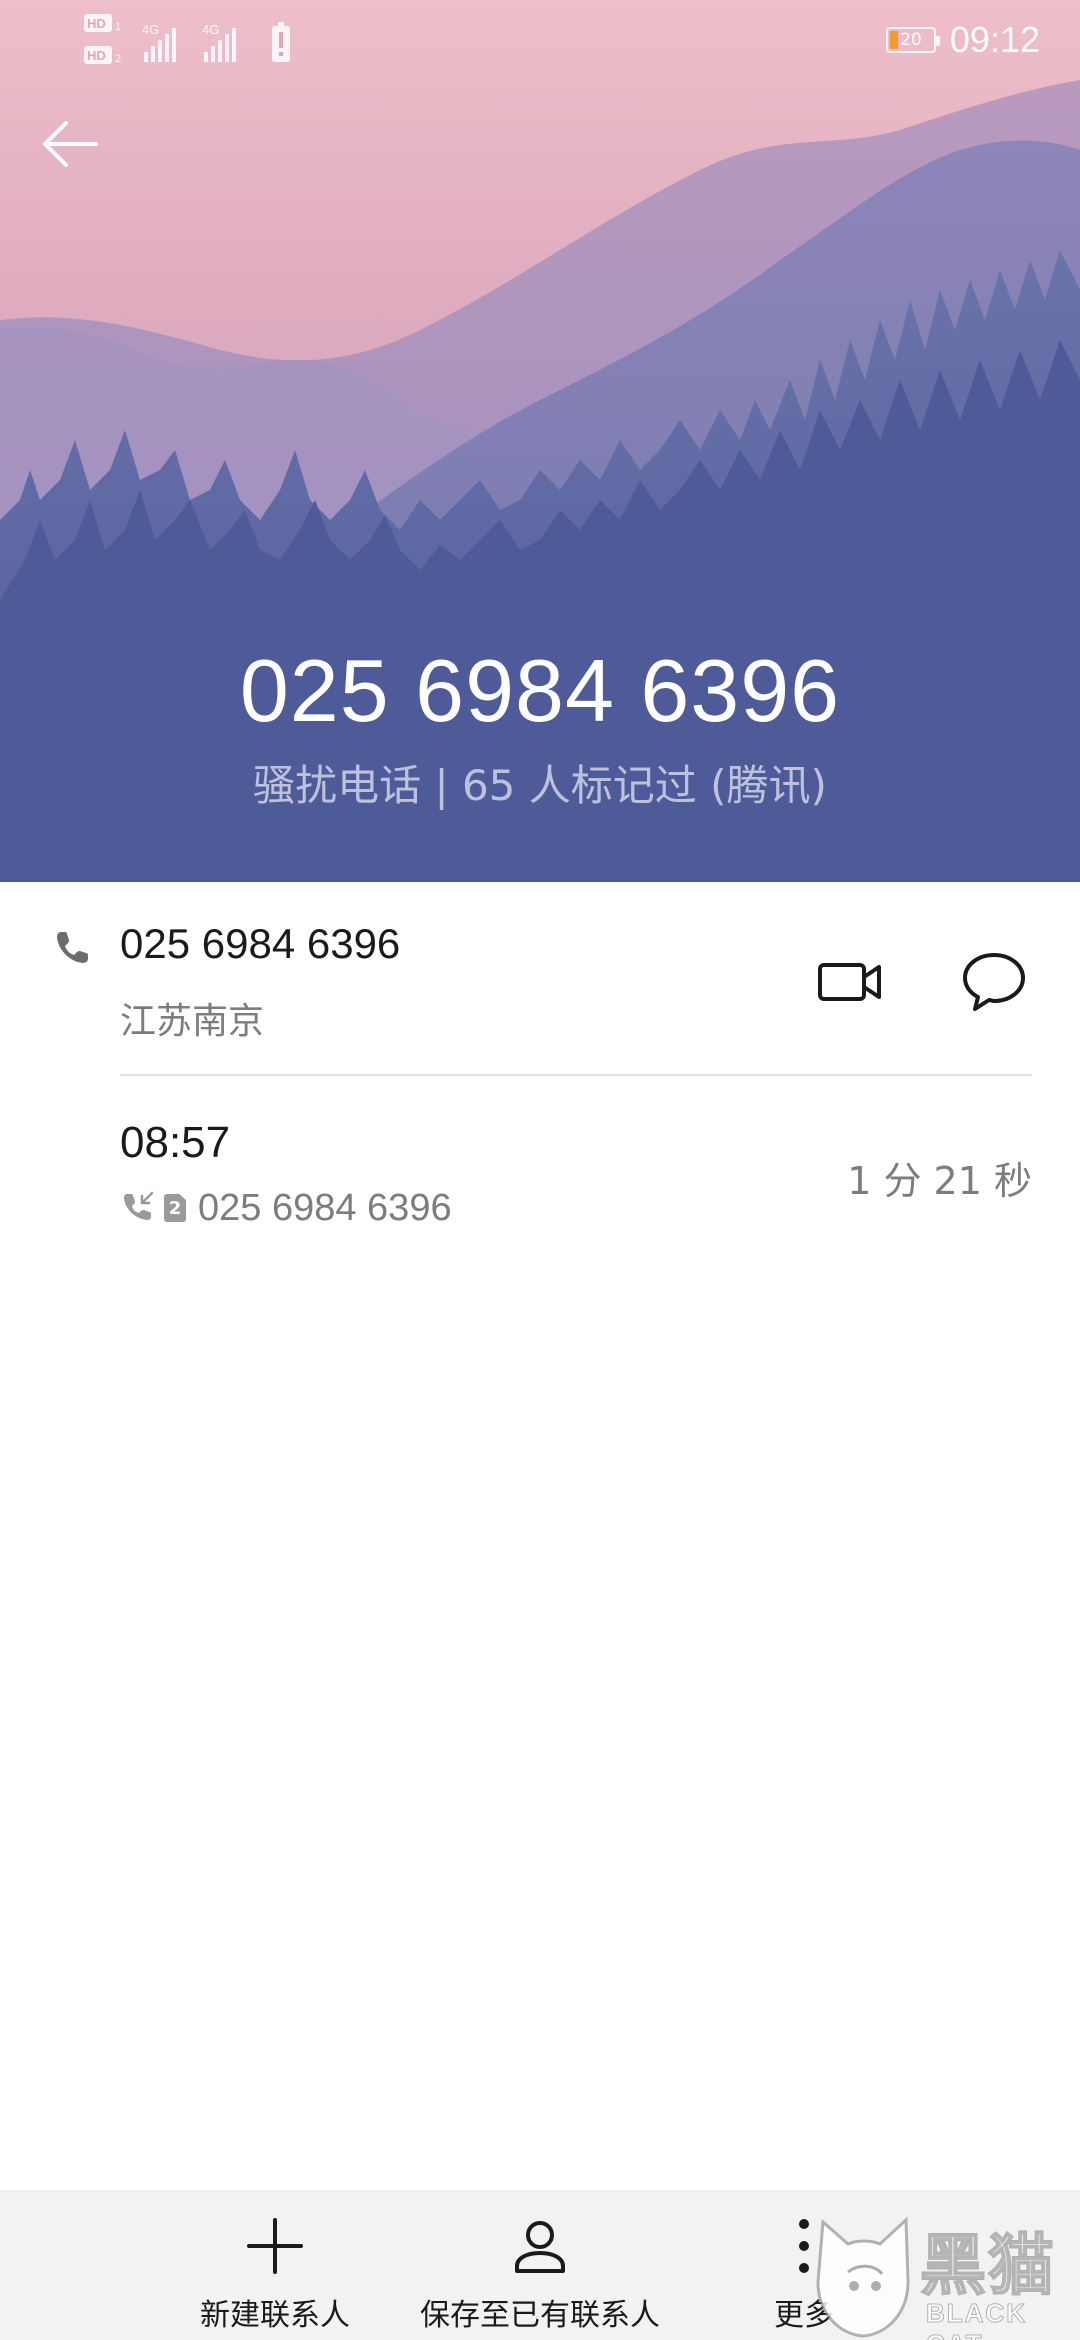 Image resolution: width=1080 pixels, height=2340 pixels. What do you see at coordinates (540, 979) in the screenshot?
I see `number-row: 025 6984 6396 江苏南京` at bounding box center [540, 979].